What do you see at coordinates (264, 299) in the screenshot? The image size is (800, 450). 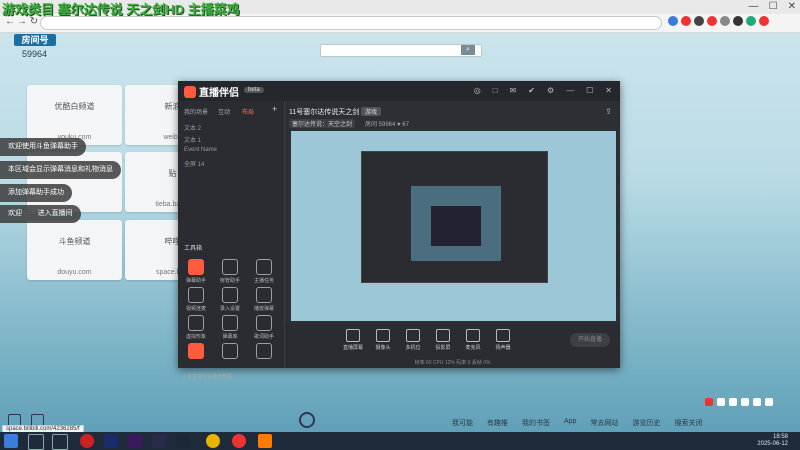 I see `tool-play-danmaku: 播放弹幕` at bounding box center [264, 299].